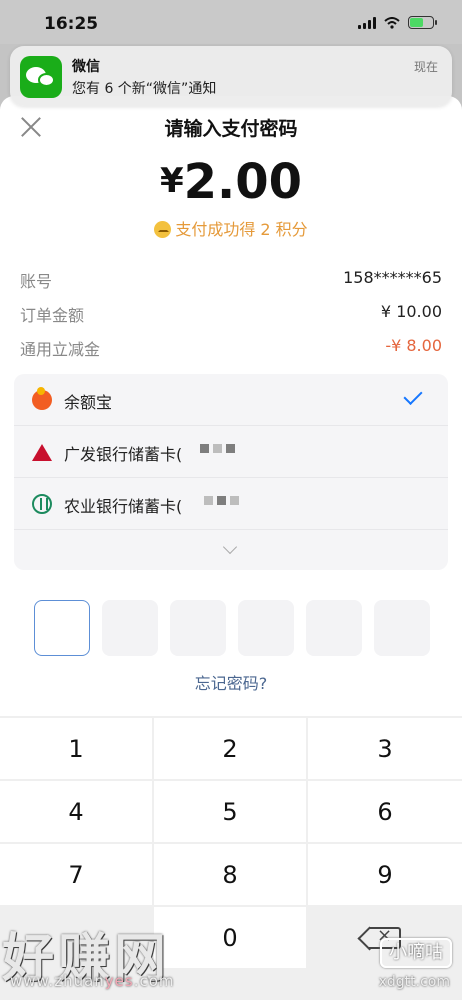 The height and width of the screenshot is (1000, 462). Describe the element at coordinates (88, 402) in the screenshot. I see `payment-method-label: 余额宝` at that location.